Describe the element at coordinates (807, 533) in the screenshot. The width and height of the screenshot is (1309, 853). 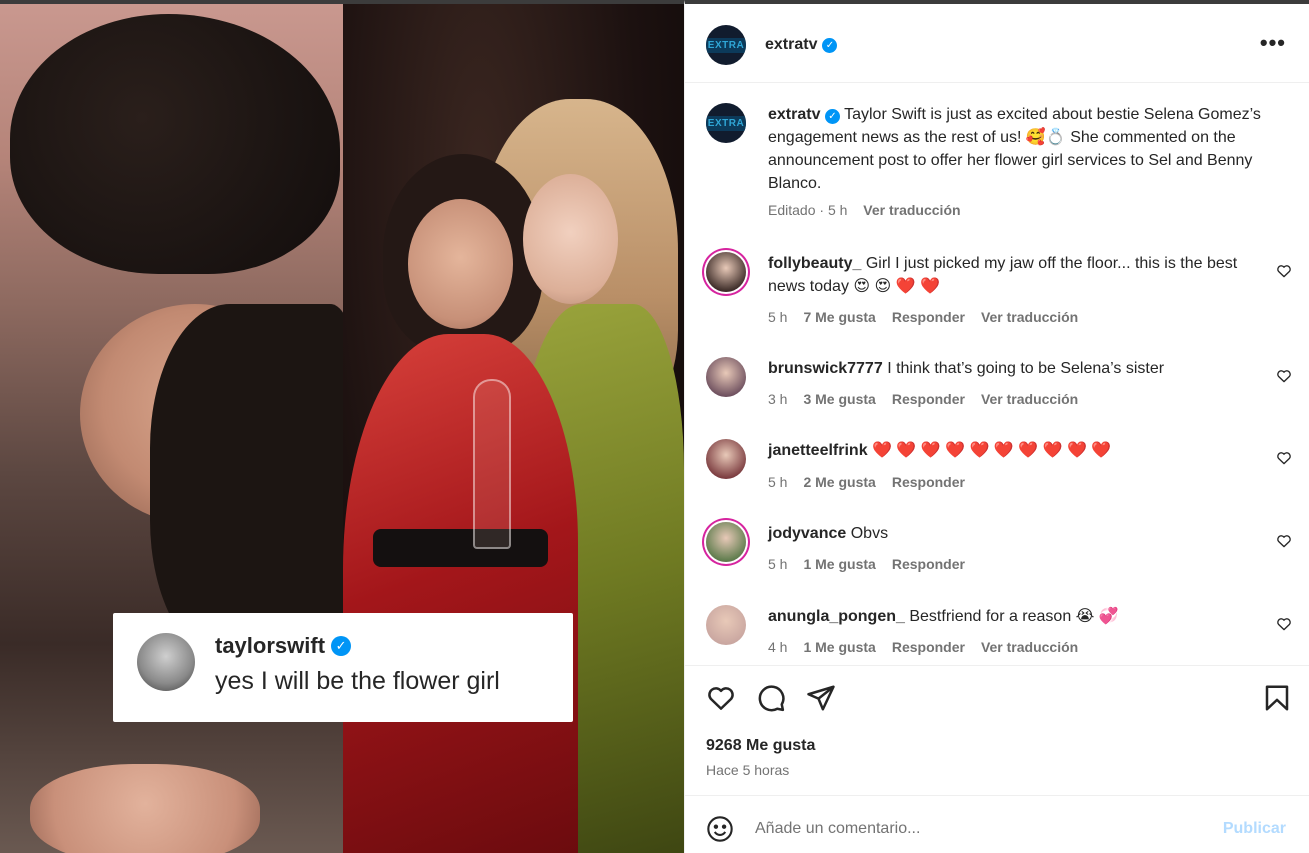
I see `comment-username: jodyvance` at that location.